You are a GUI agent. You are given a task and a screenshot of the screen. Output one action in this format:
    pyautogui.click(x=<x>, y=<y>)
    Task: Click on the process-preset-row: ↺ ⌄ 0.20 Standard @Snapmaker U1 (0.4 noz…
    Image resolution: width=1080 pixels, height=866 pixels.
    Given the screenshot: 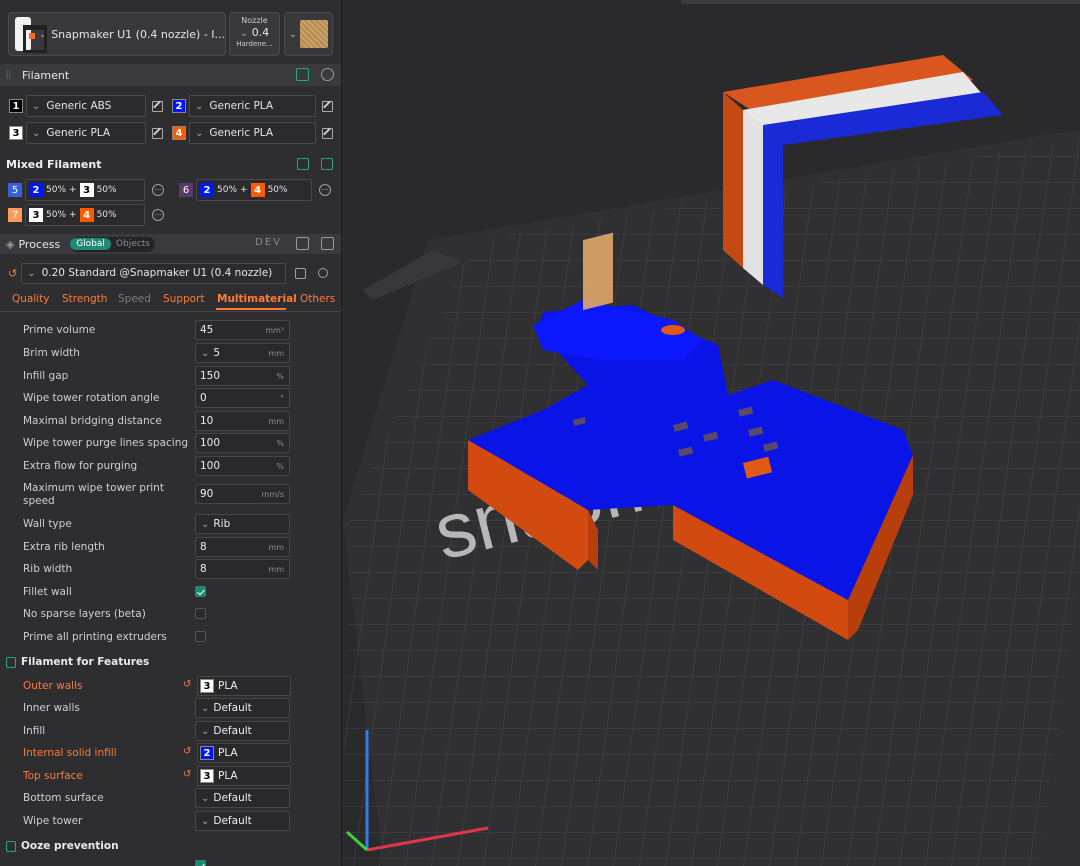 What is the action you would take?
    pyautogui.click(x=173, y=273)
    